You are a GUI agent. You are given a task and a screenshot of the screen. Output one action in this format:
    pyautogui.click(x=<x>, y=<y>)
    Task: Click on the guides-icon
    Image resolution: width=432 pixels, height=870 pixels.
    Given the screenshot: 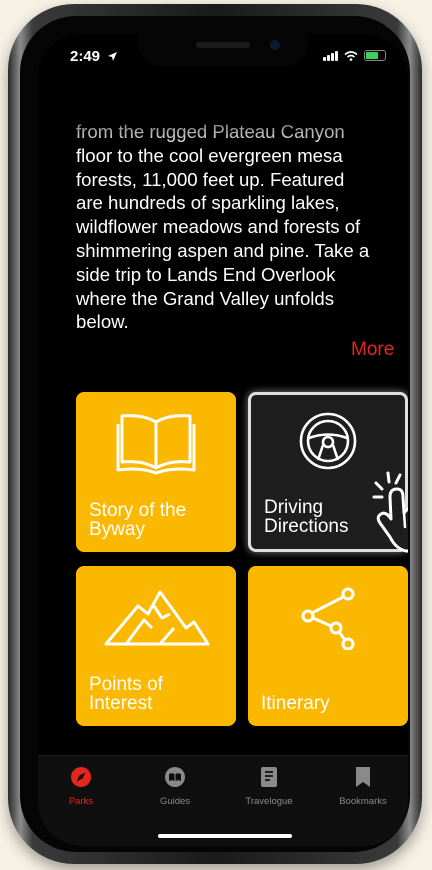 What is the action you would take?
    pyautogui.click(x=175, y=777)
    